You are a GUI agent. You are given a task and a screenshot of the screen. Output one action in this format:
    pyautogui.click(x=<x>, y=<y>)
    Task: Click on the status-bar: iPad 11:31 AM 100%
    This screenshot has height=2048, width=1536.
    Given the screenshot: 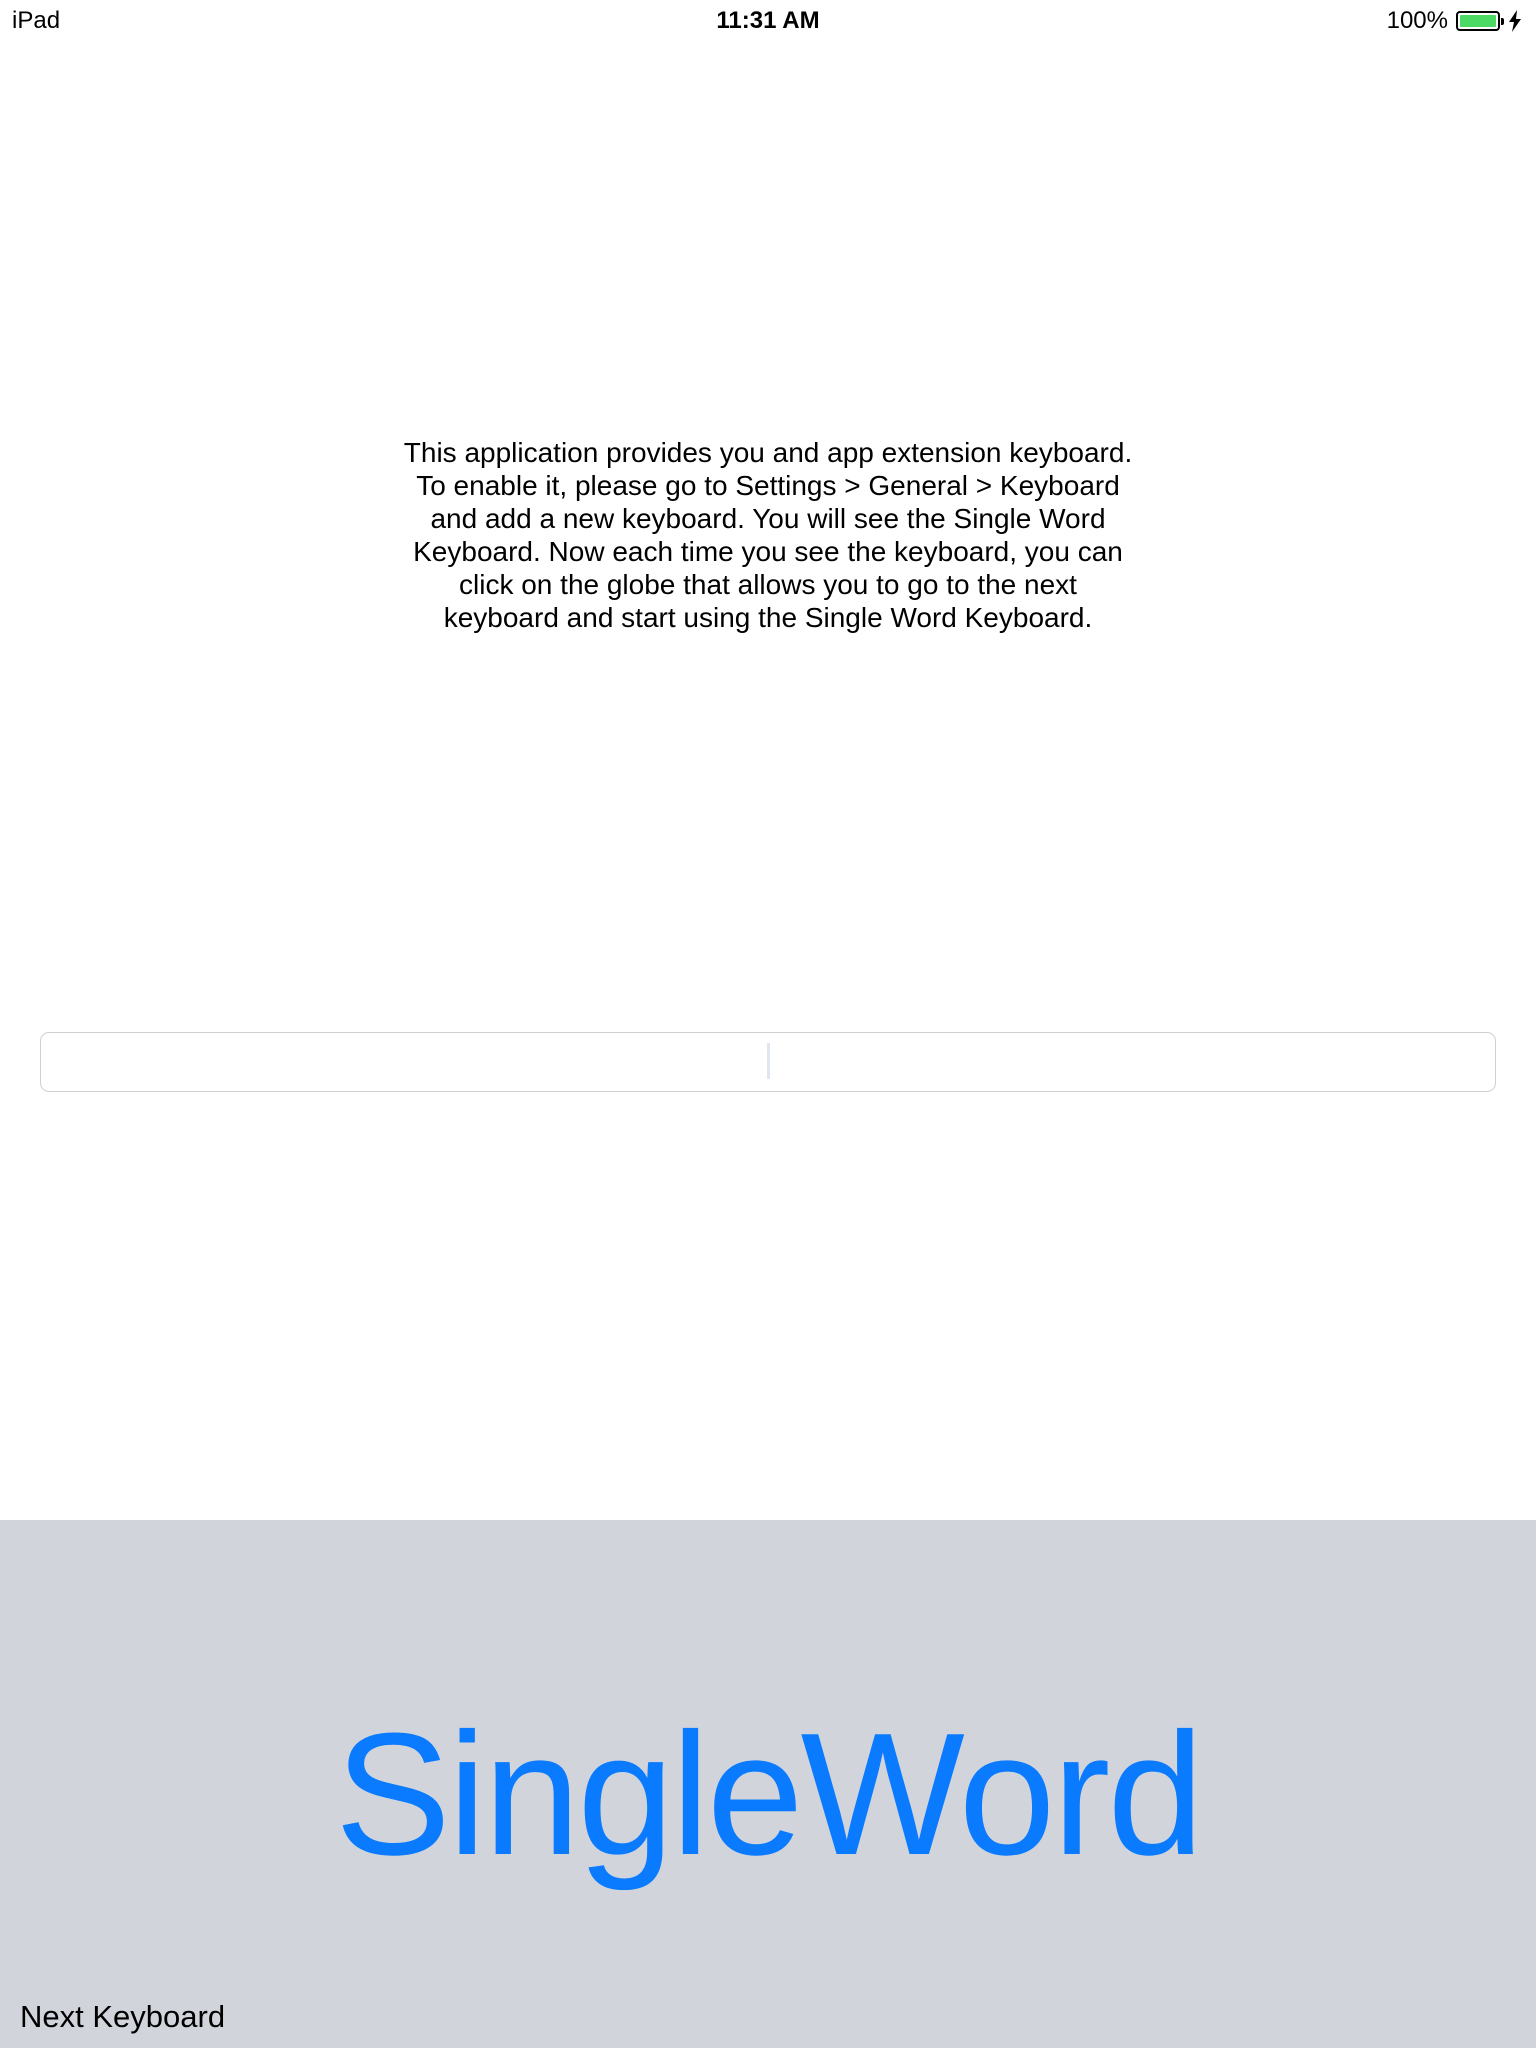 What is the action you would take?
    pyautogui.click(x=768, y=20)
    